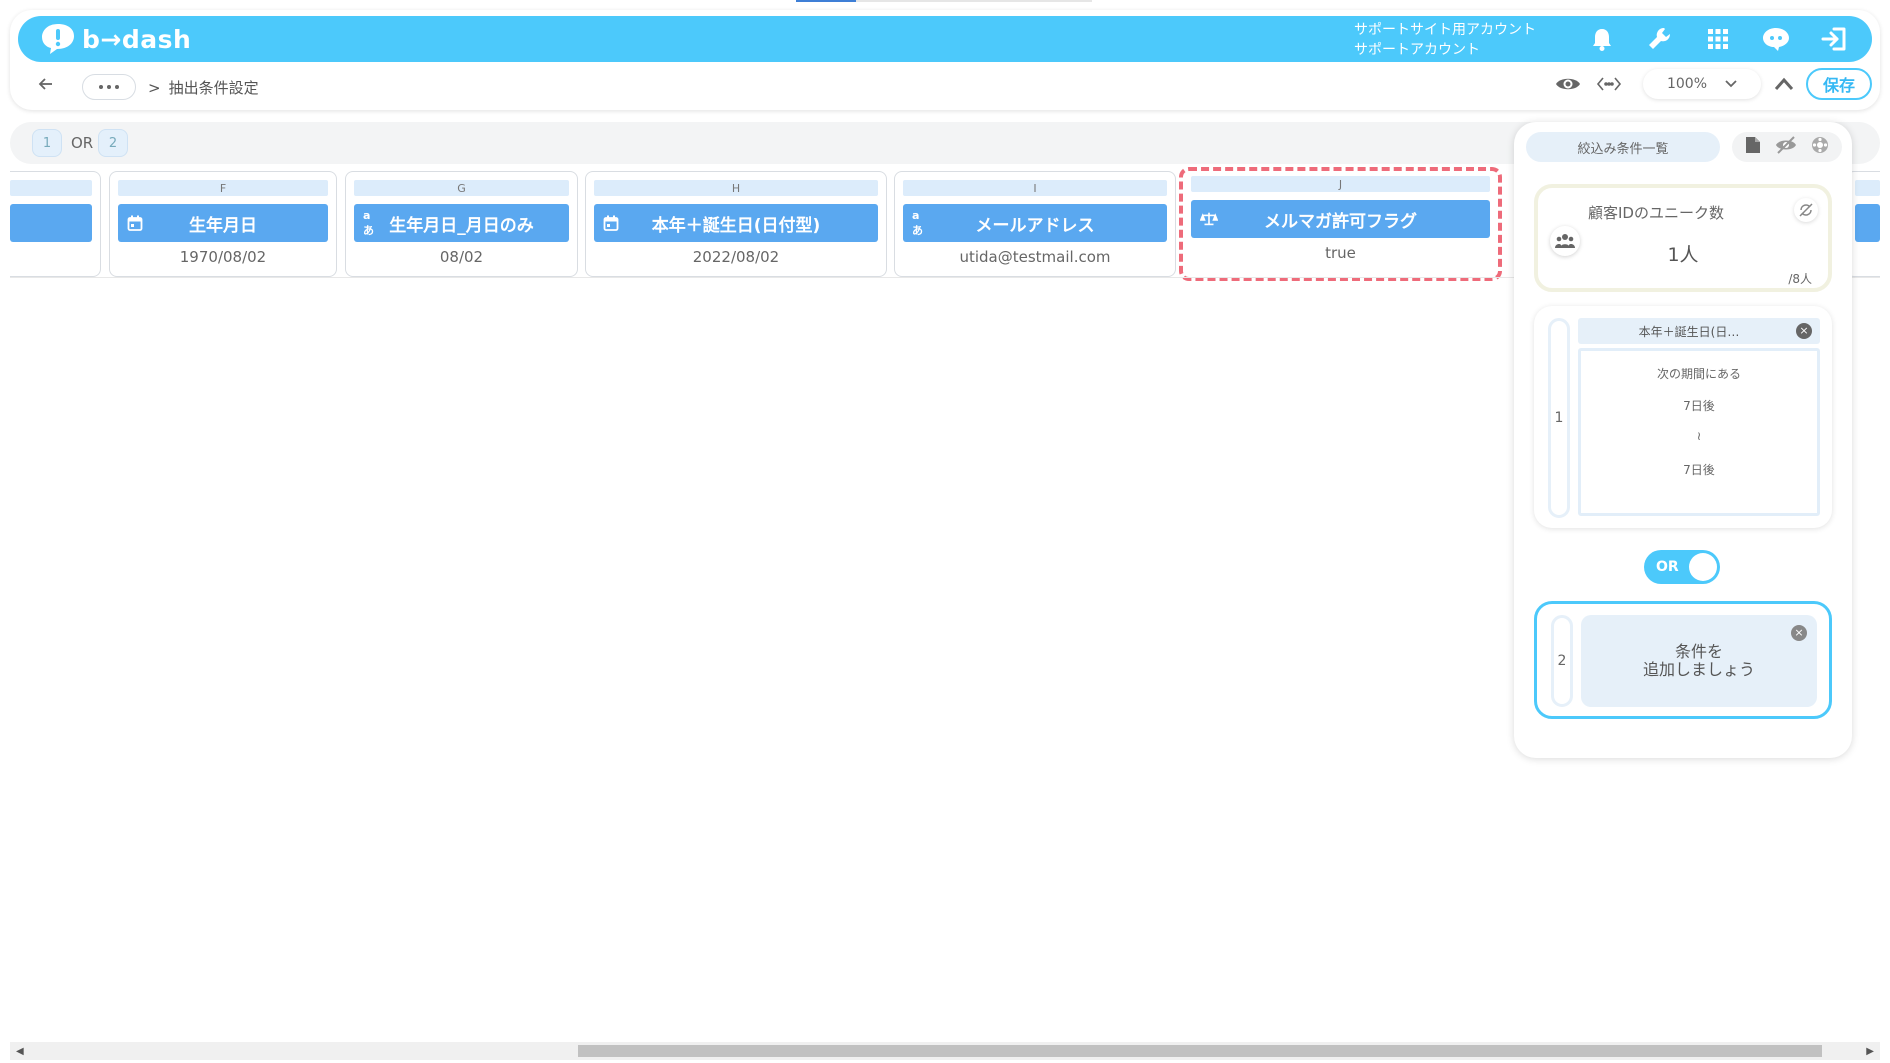 This screenshot has width=1890, height=1063. Describe the element at coordinates (461, 188) in the screenshot. I see `column-letter: G` at that location.